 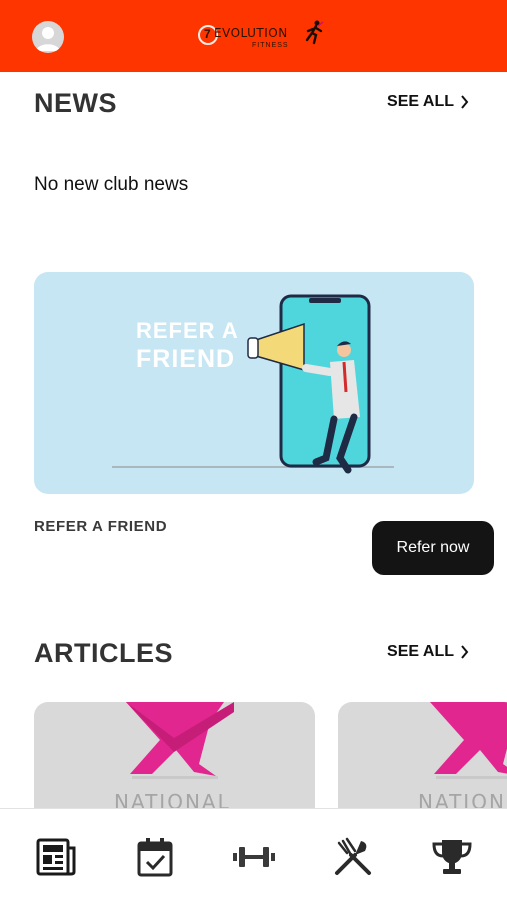 I want to click on avatar, so click(x=48, y=37).